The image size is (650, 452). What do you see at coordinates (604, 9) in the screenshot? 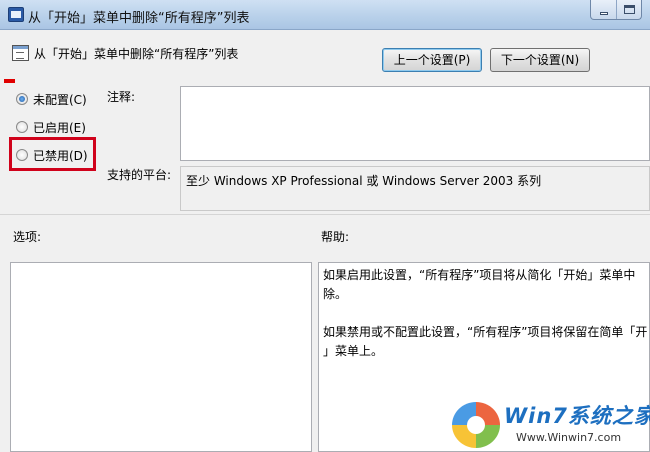
I see `minimize-button` at bounding box center [604, 9].